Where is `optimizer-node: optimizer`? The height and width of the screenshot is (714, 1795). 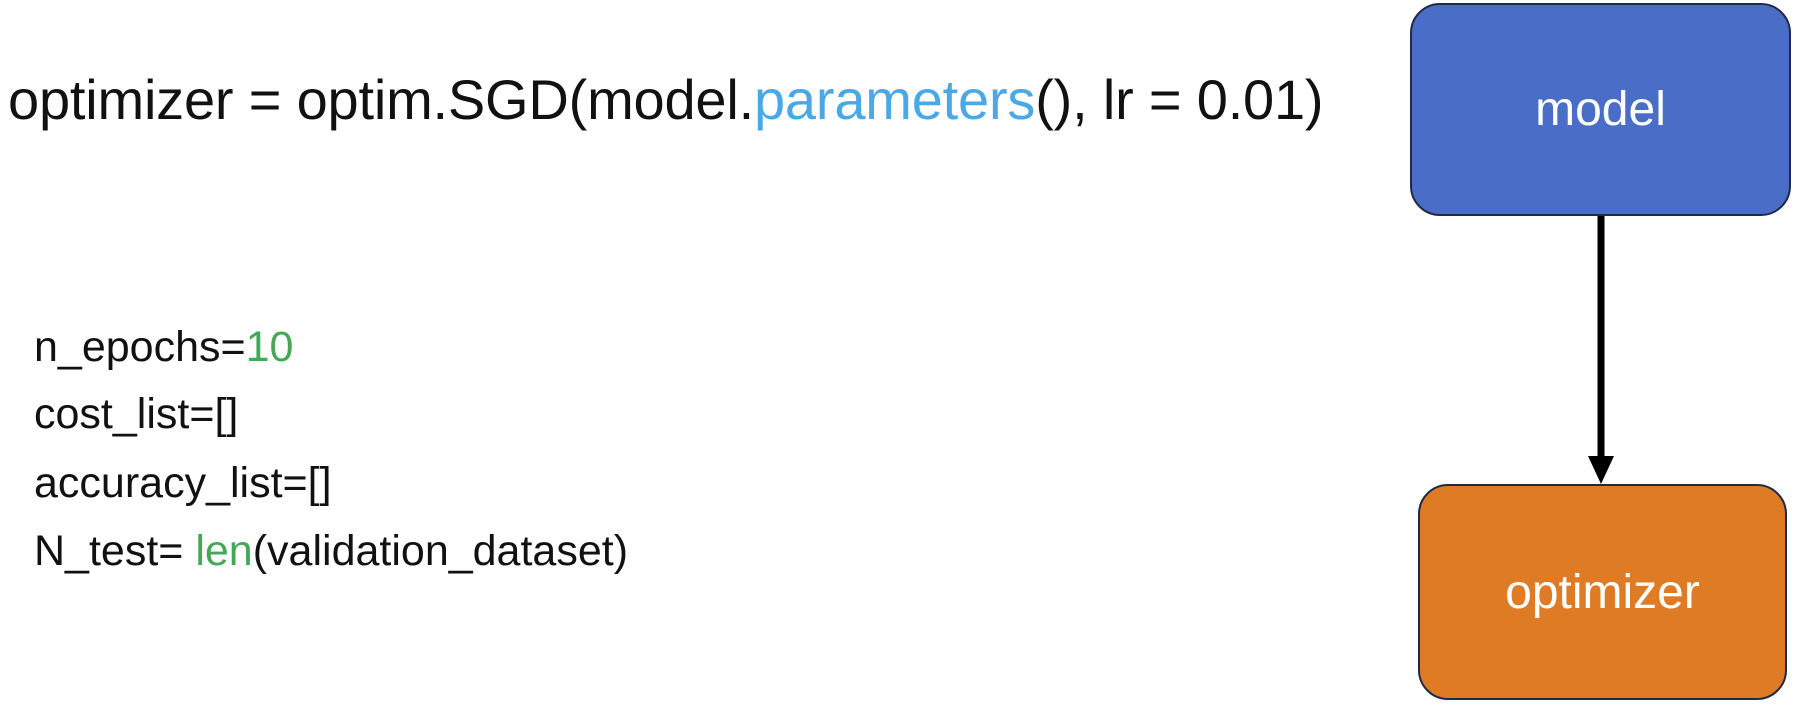
optimizer-node: optimizer is located at coordinates (1602, 592).